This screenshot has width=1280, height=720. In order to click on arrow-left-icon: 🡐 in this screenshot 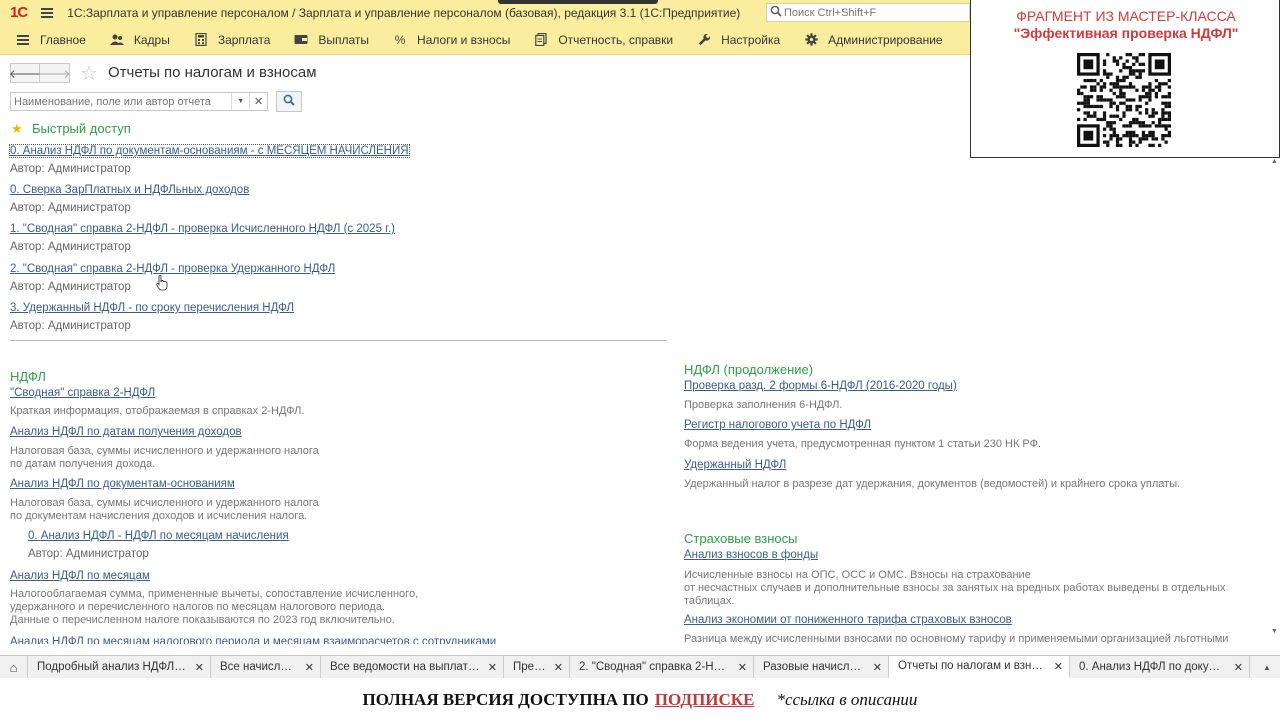, I will do `click(25, 73)`.